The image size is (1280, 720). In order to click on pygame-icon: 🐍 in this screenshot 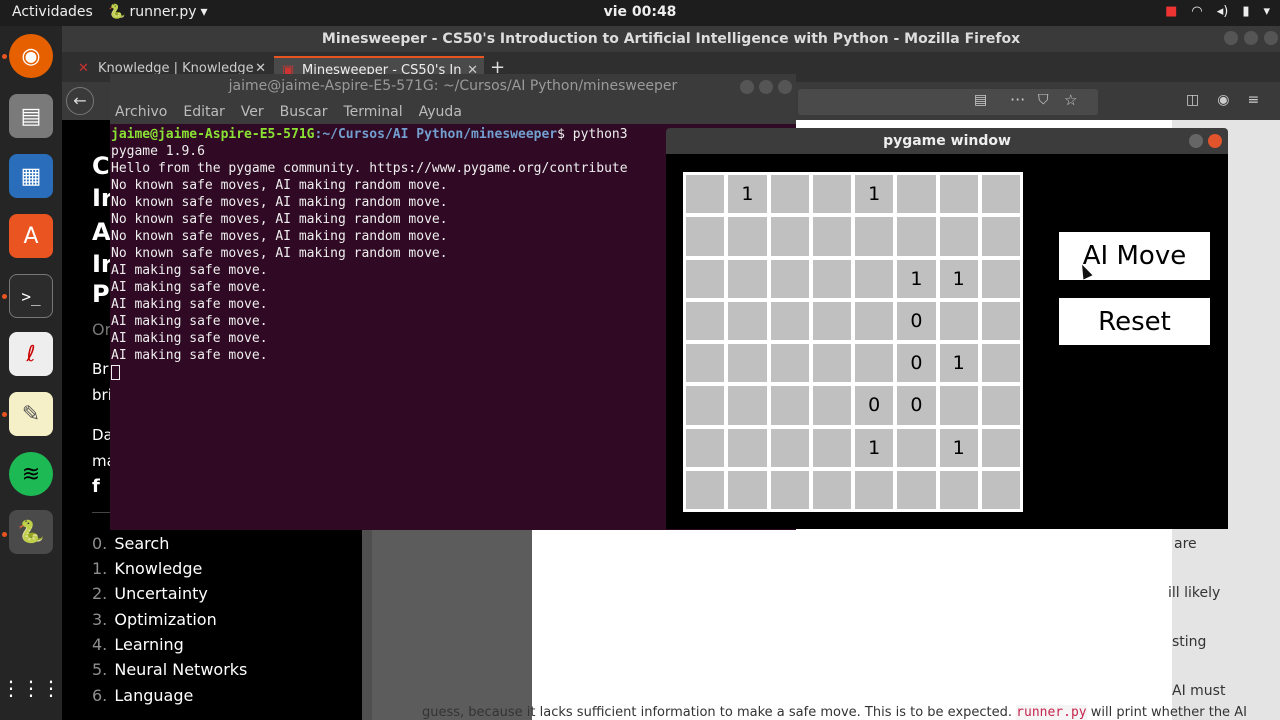, I will do `click(31, 532)`.